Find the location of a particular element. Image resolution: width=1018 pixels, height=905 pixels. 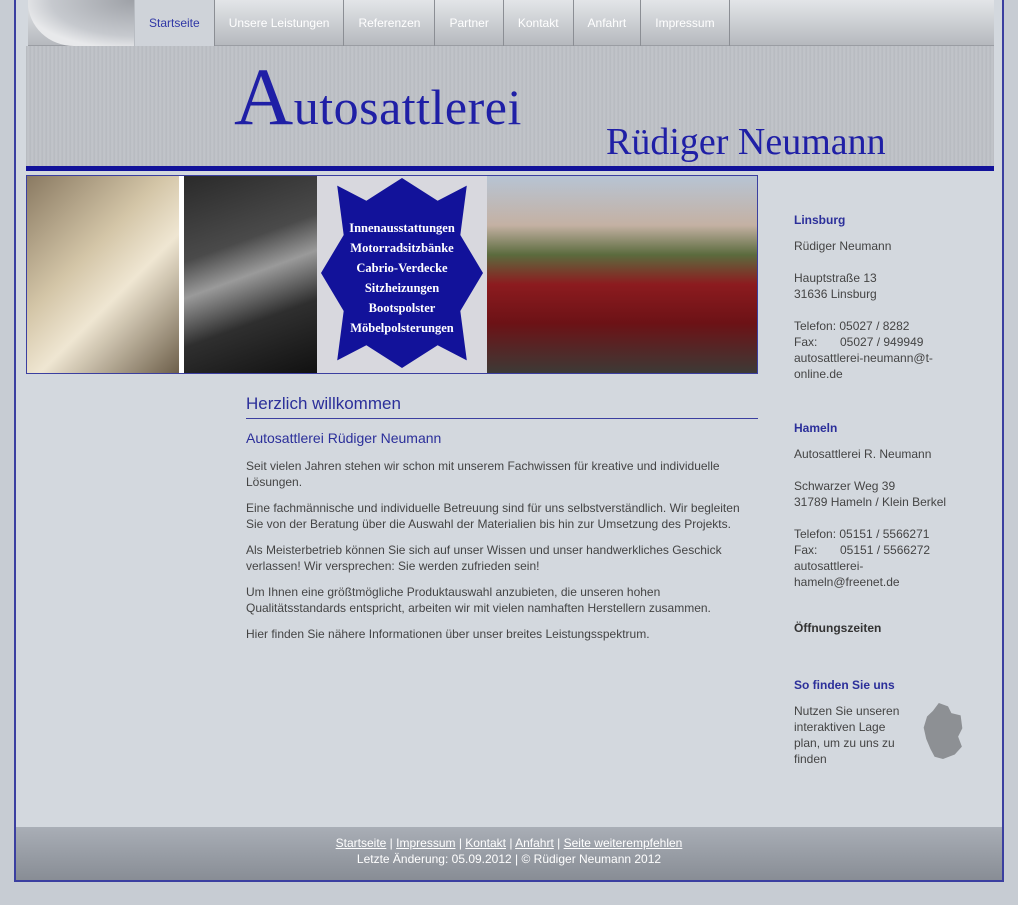

service-item: Sitzheizungen is located at coordinates (402, 288).